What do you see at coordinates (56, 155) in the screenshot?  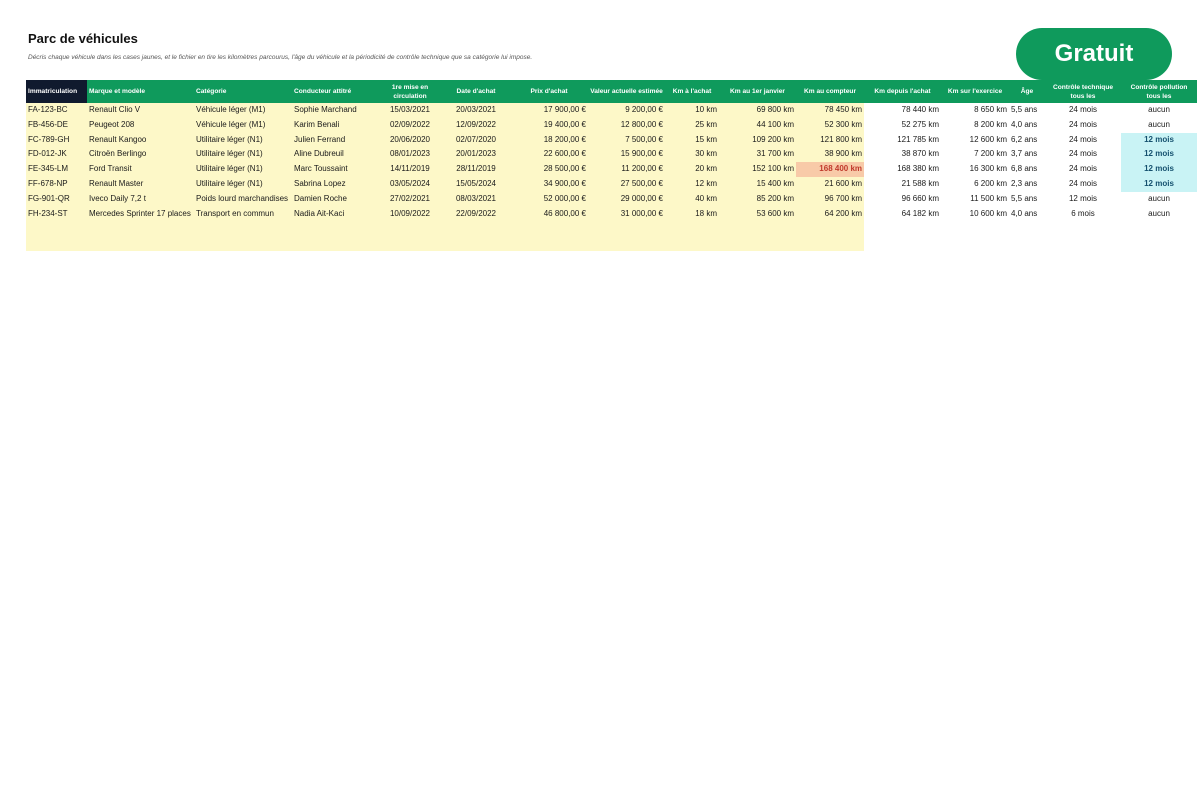 I see `table-cell: FD-012-JK` at bounding box center [56, 155].